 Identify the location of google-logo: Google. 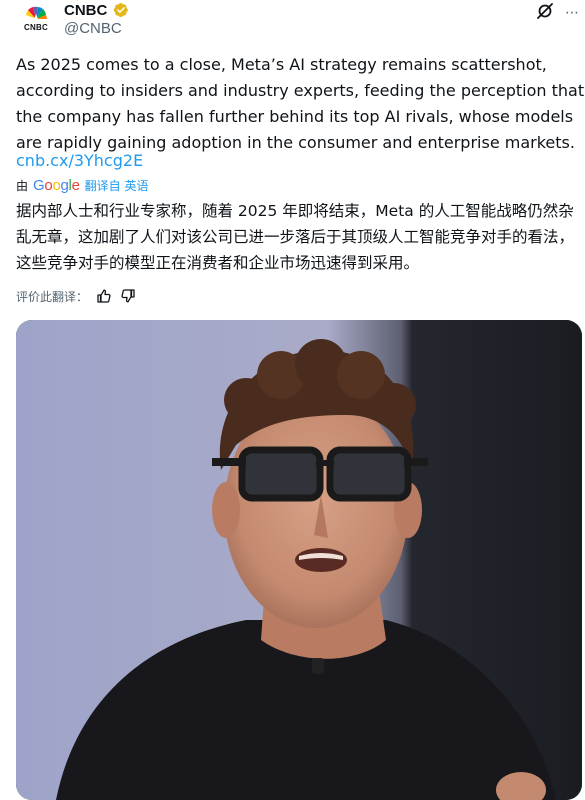
(56, 185).